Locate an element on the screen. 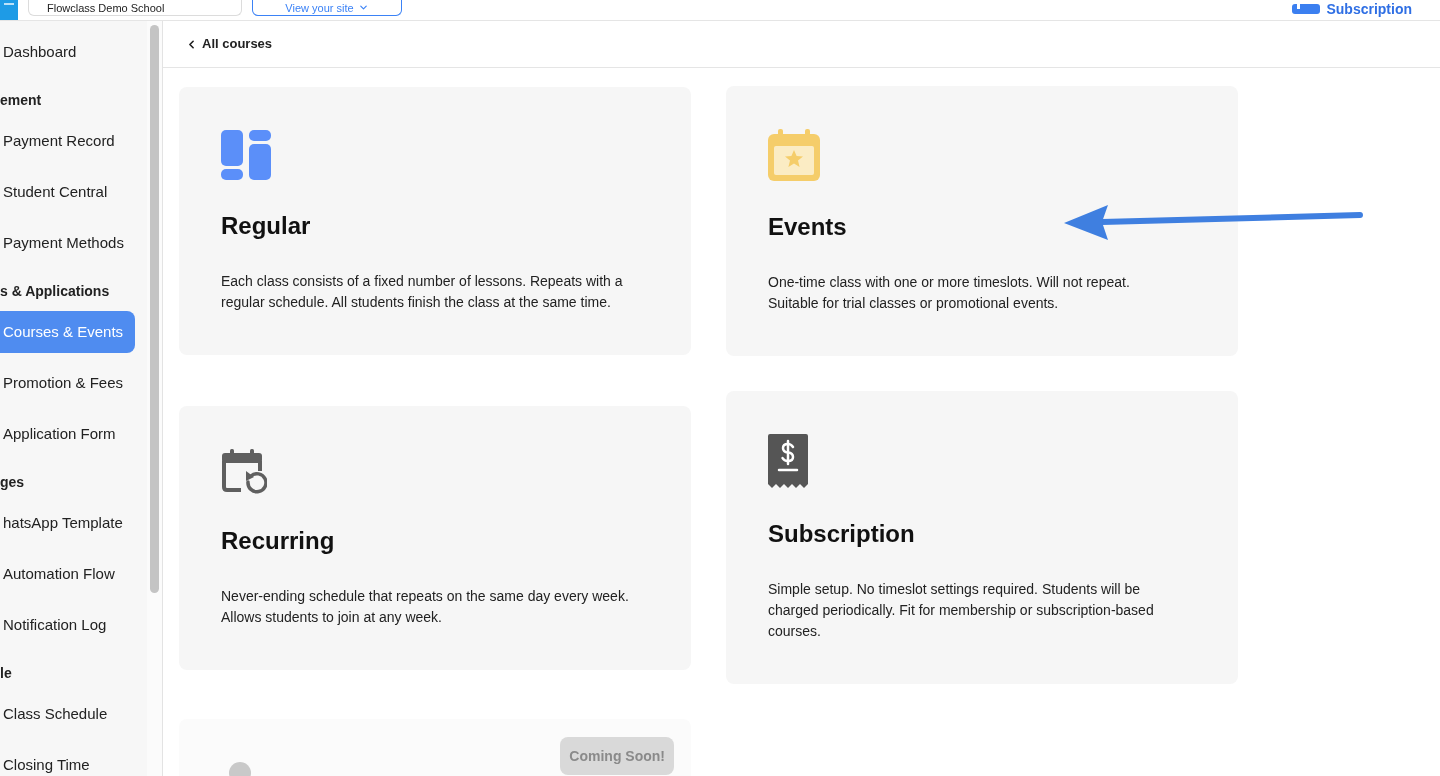  card-title: Recurring is located at coordinates (278, 540).